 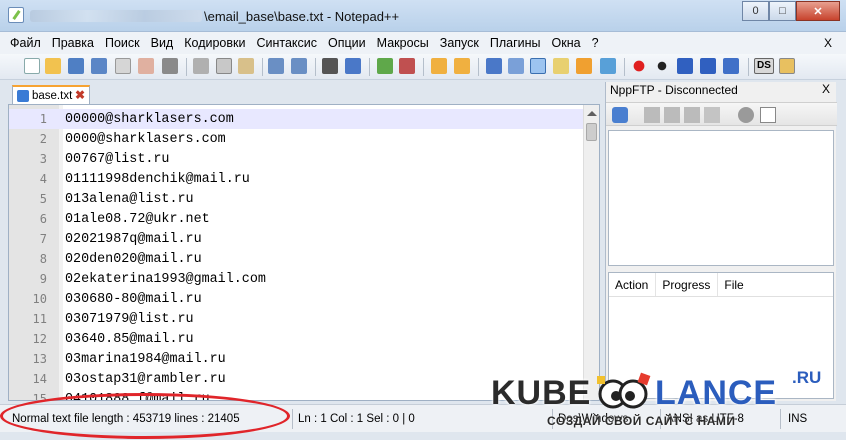 What do you see at coordinates (201, 66) in the screenshot?
I see `cut-icon` at bounding box center [201, 66].